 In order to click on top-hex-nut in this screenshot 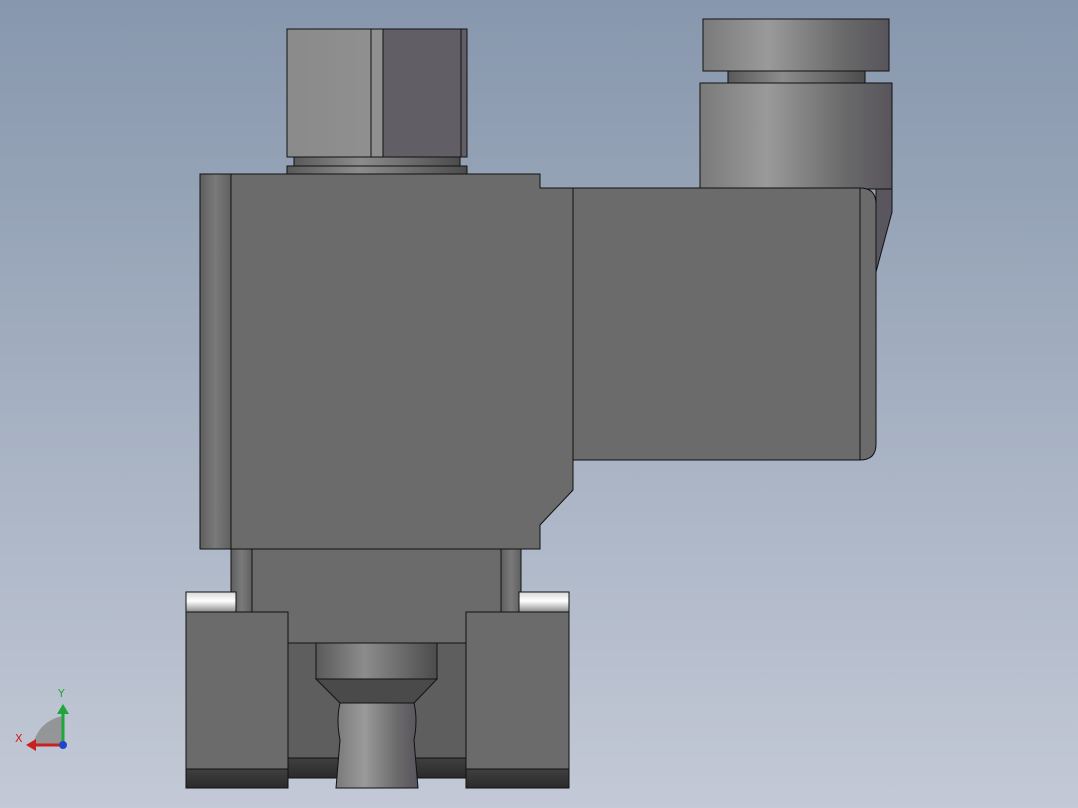, I will do `click(377, 101)`.